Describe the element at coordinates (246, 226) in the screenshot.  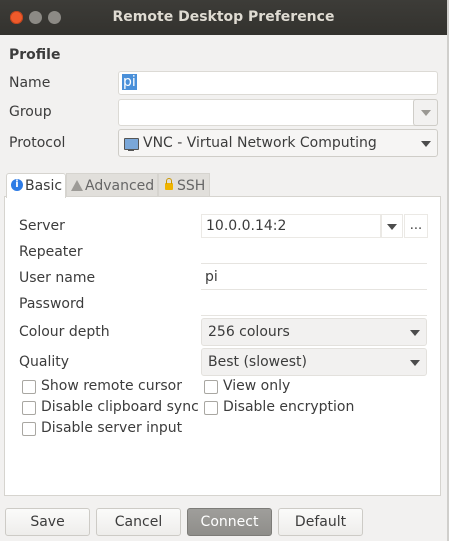
I see `server-value: 10.0.0.14:2` at that location.